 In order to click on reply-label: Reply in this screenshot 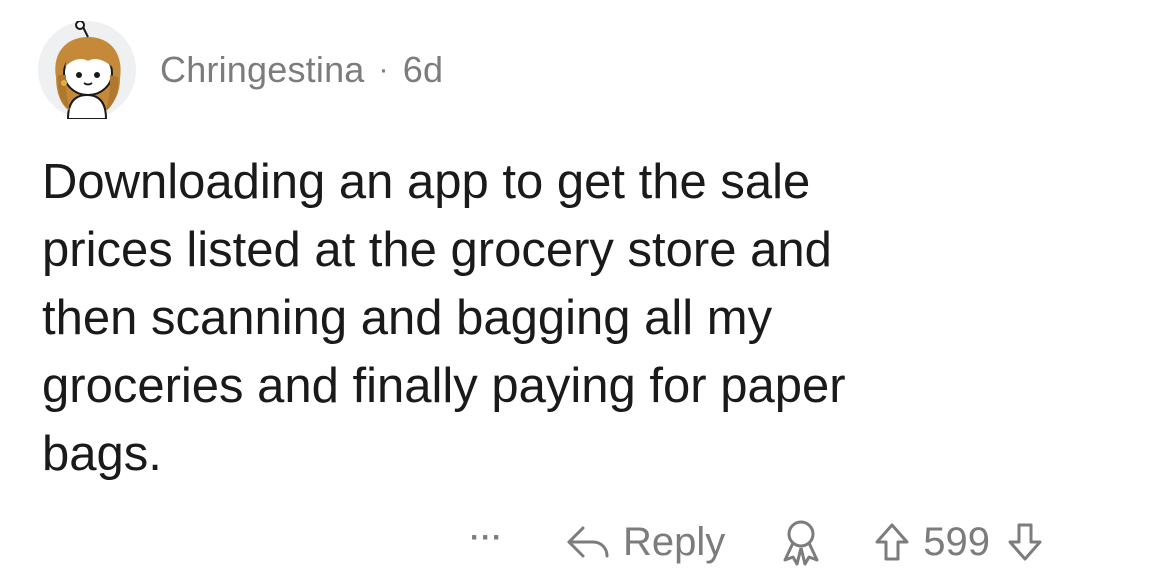, I will do `click(674, 541)`.